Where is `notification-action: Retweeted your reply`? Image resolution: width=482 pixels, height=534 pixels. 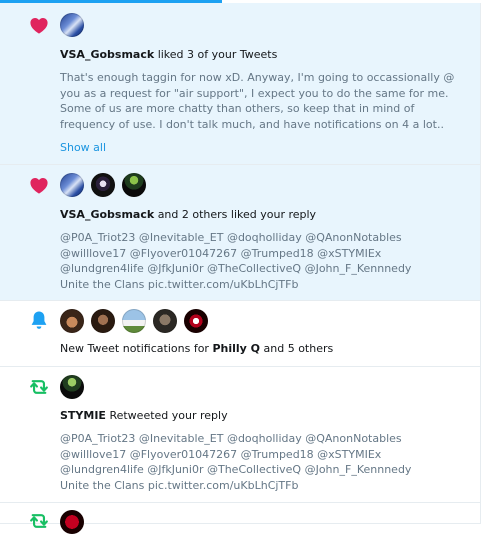
notification-action: Retweeted your reply is located at coordinates (168, 415).